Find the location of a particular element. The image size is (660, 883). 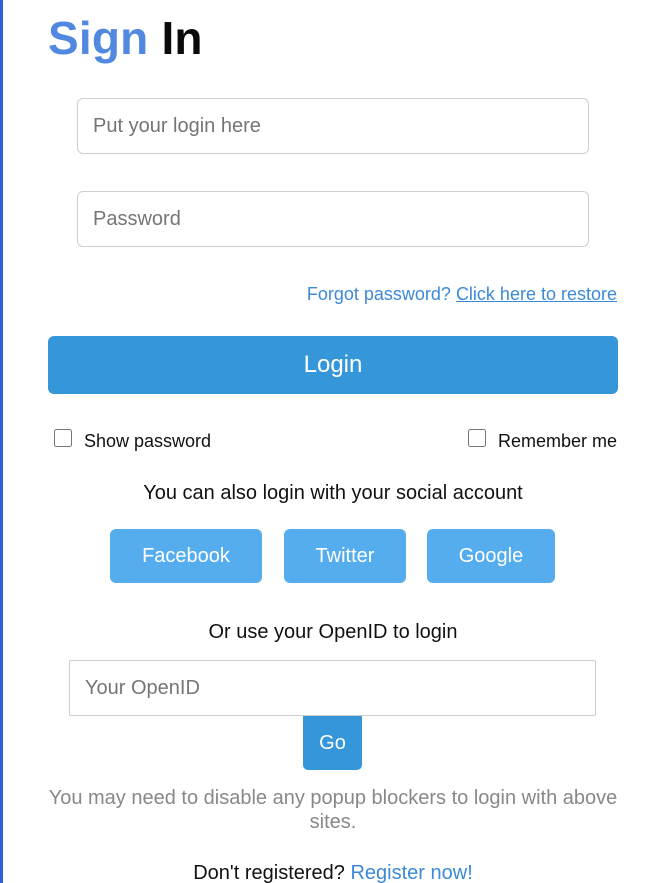

google-login-button: Google is located at coordinates (491, 556).